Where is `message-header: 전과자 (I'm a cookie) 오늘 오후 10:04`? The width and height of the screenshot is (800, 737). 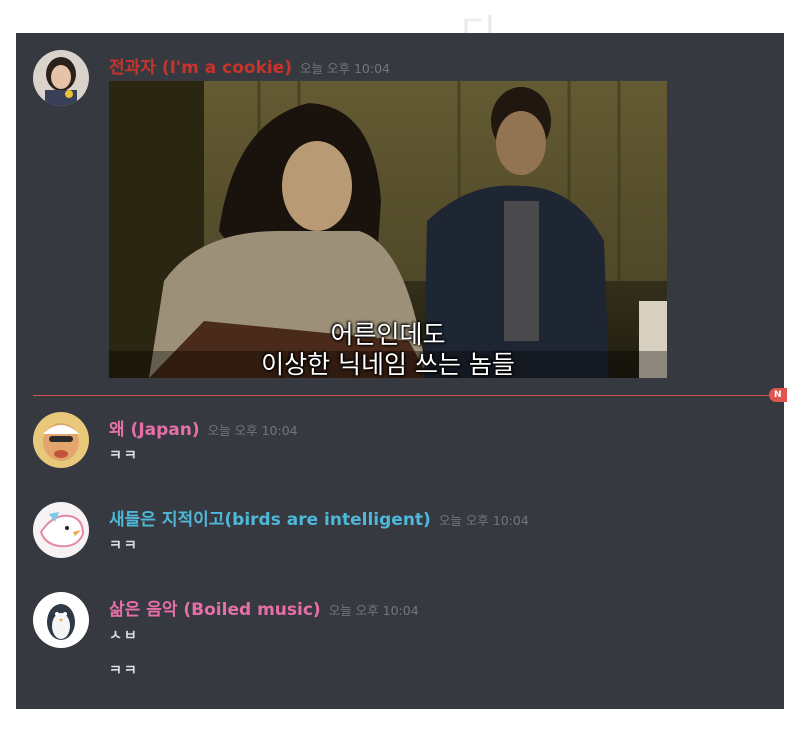 message-header: 전과자 (I'm a cookie) 오늘 오후 10:04 is located at coordinates (249, 65).